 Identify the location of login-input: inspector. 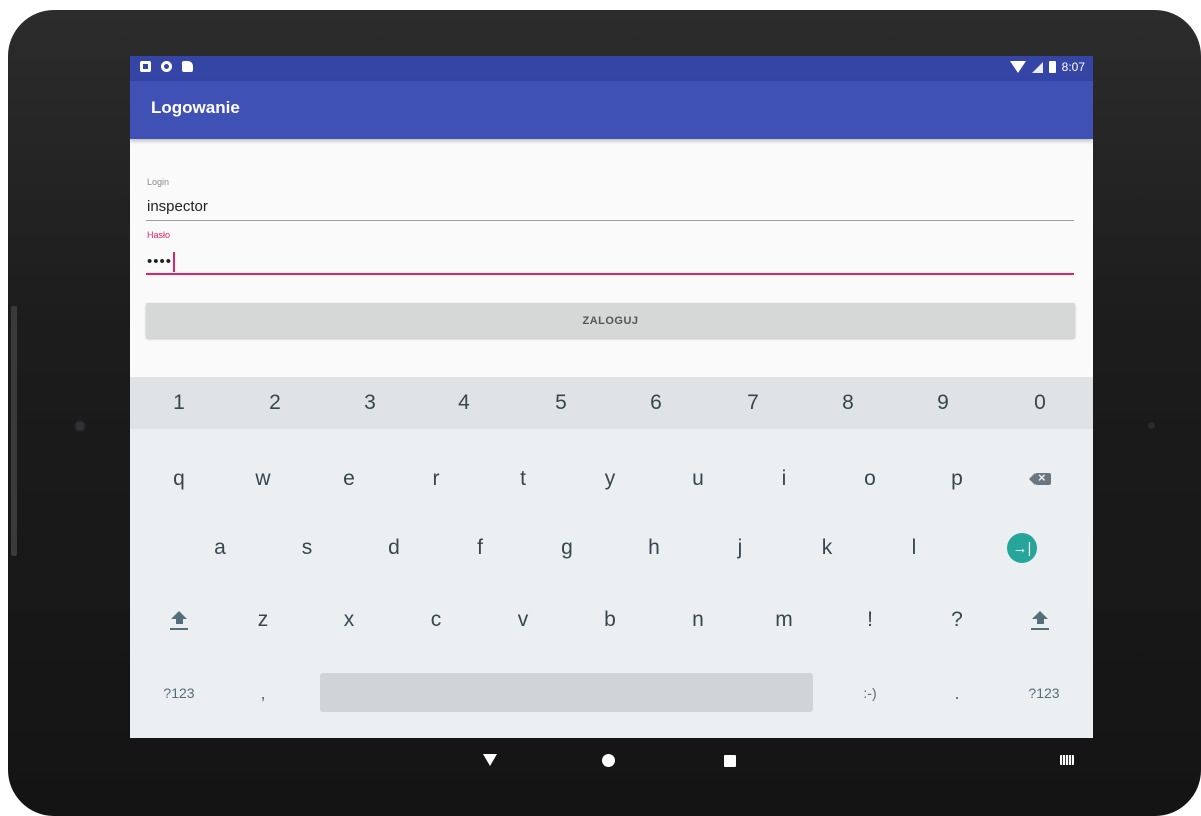
(177, 206).